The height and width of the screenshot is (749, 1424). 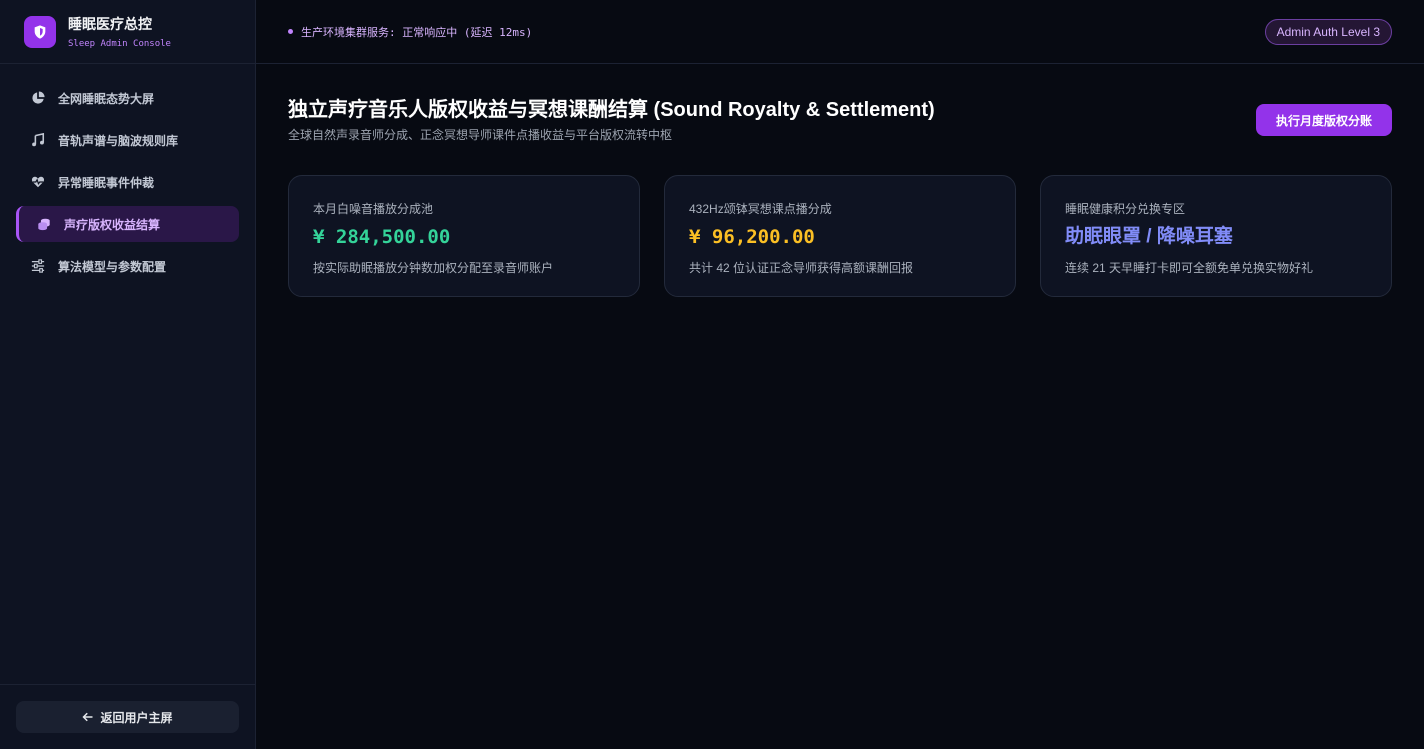 I want to click on page-subtitle: 全球自然声录音师分成、正念冥想导师课件点播收益与平台版权流转中枢, so click(x=480, y=135).